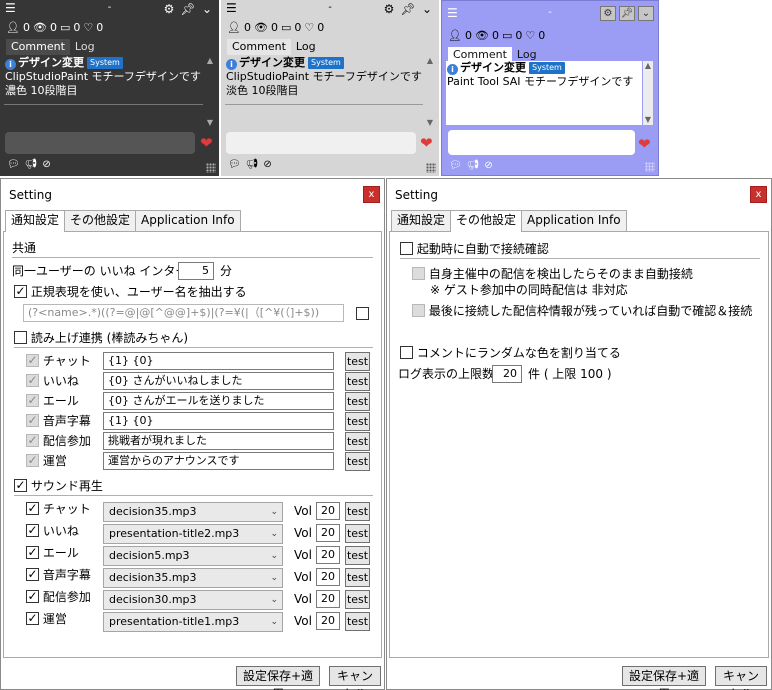  What do you see at coordinates (218, 461) in the screenshot?
I see `bouyomi-text-input: 運営からのアナウンスです` at bounding box center [218, 461].